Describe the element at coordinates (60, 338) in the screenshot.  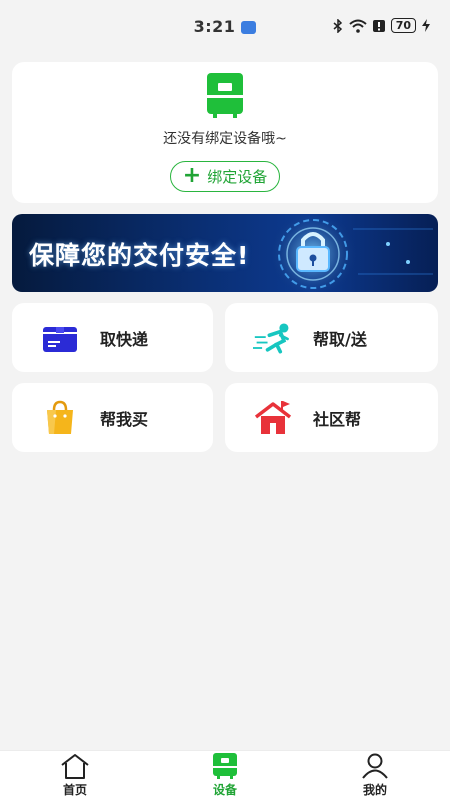
I see `package-box-icon` at that location.